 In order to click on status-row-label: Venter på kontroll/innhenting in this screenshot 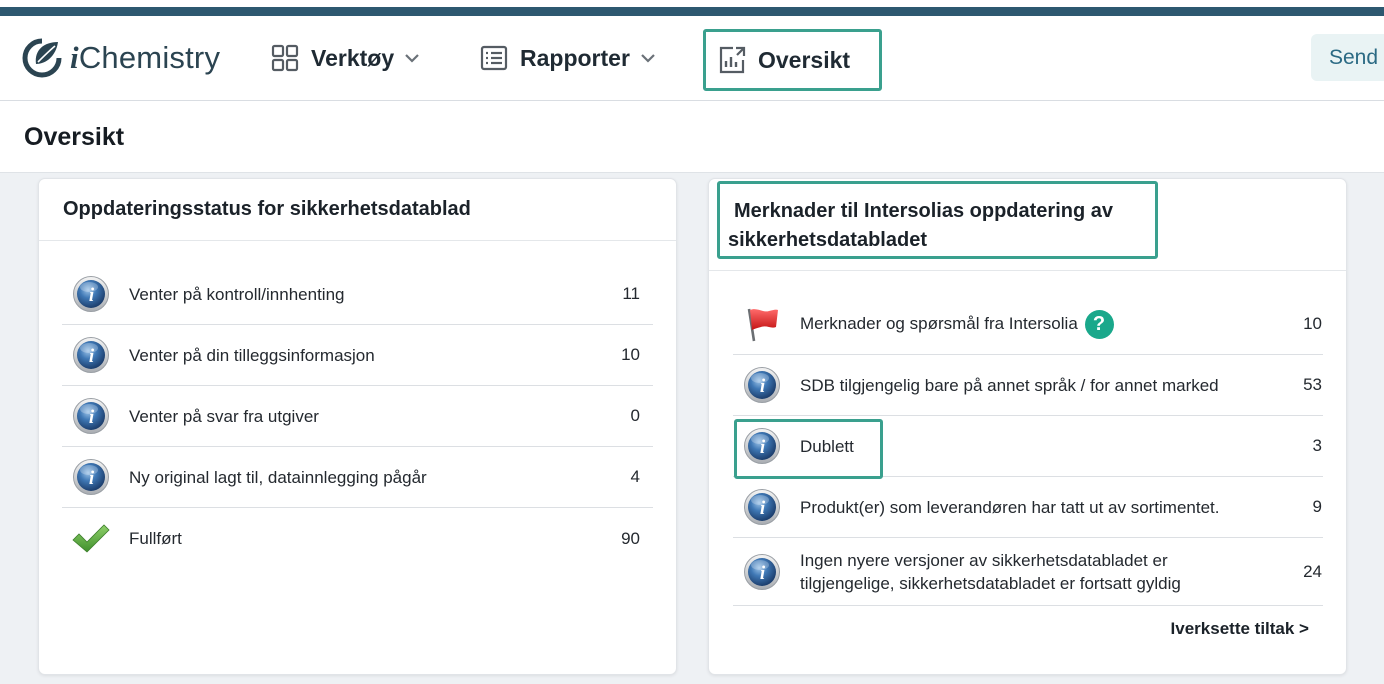, I will do `click(237, 294)`.